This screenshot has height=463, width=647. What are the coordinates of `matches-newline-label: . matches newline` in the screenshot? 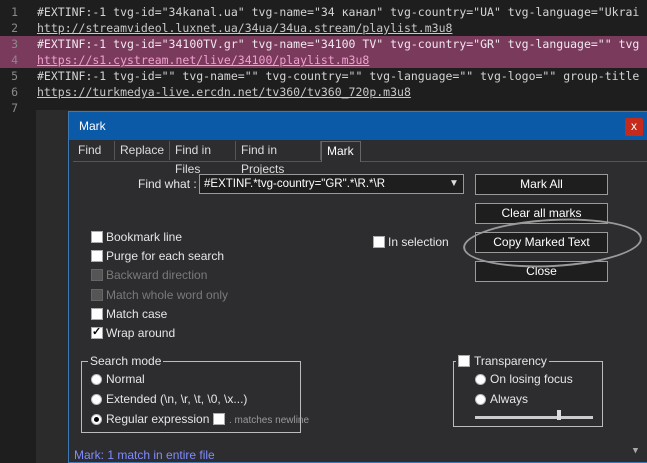 It's located at (269, 420).